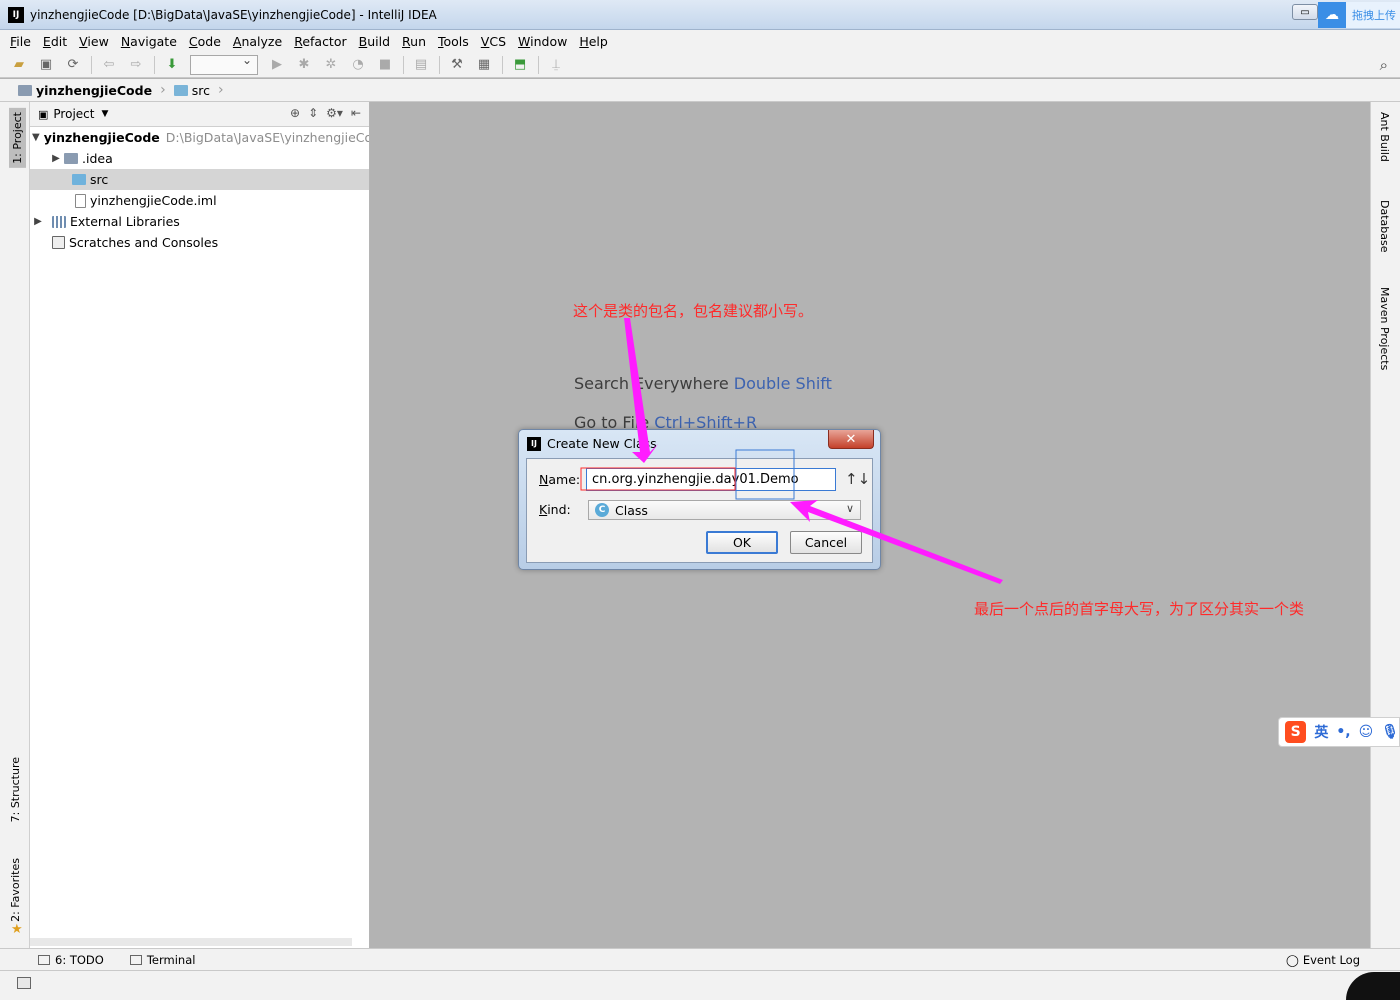 This screenshot has width=1400, height=1000. Describe the element at coordinates (172, 65) in the screenshot. I see `build-project-icon: ⬇` at that location.